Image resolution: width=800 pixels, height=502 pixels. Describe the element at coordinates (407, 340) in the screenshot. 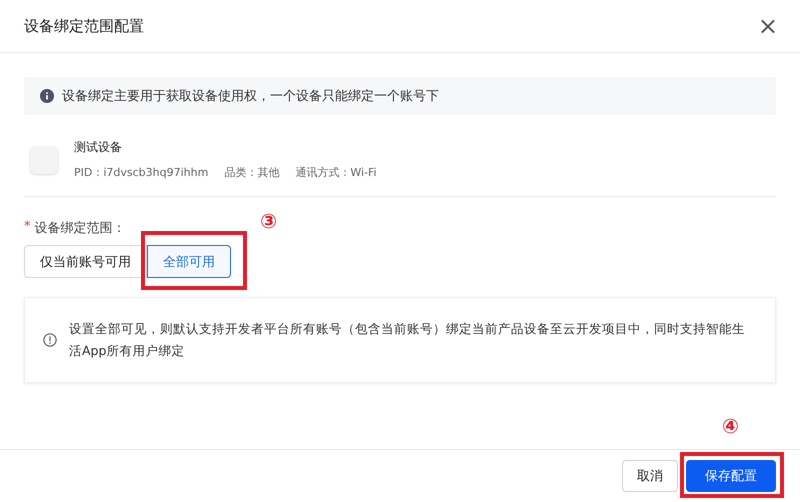

I see `hint-text: 设置全部可见，则默认支持开发者平台所有账号（包含当前账号）绑定当前产品设备至云开发项目中，同时支持智能生活App所有用户绑定` at that location.